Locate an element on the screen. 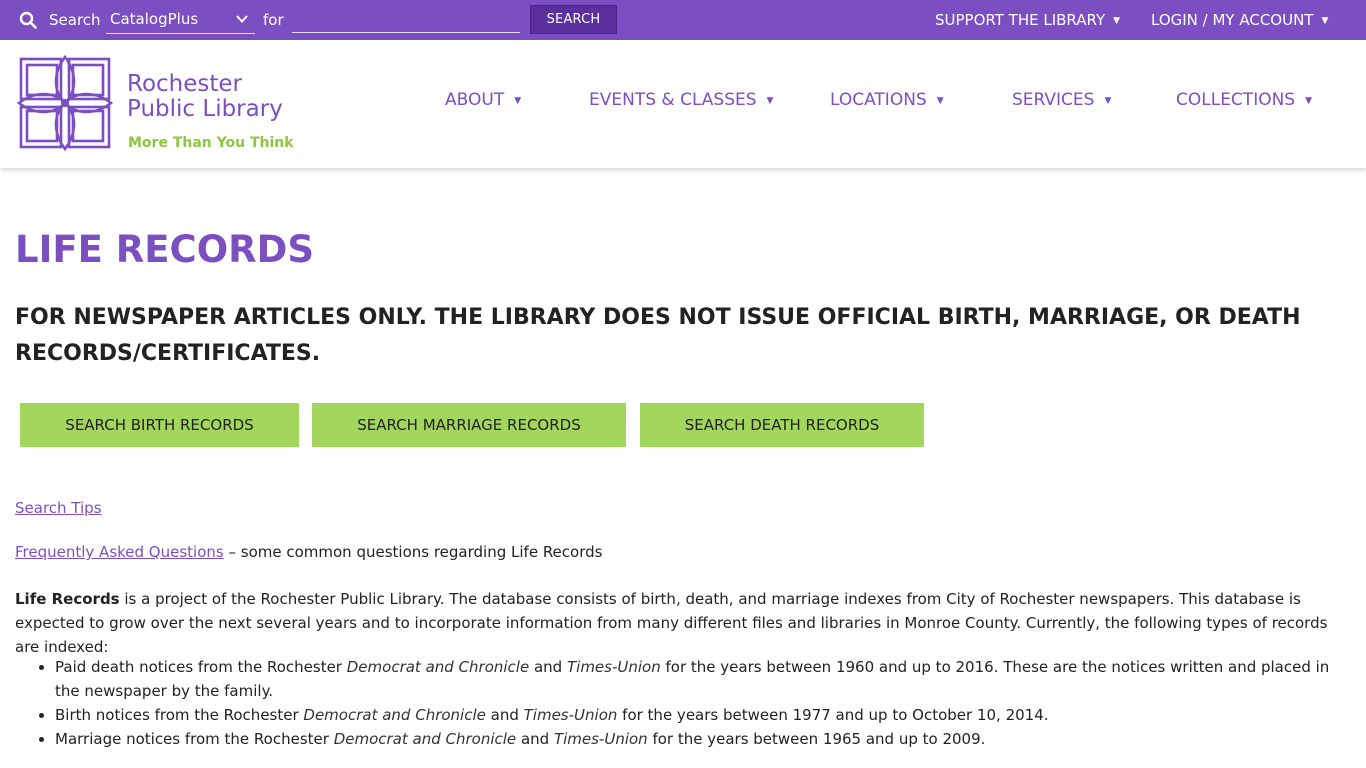 The height and width of the screenshot is (768, 1366). search-tips-link: Search Tips is located at coordinates (58, 508).